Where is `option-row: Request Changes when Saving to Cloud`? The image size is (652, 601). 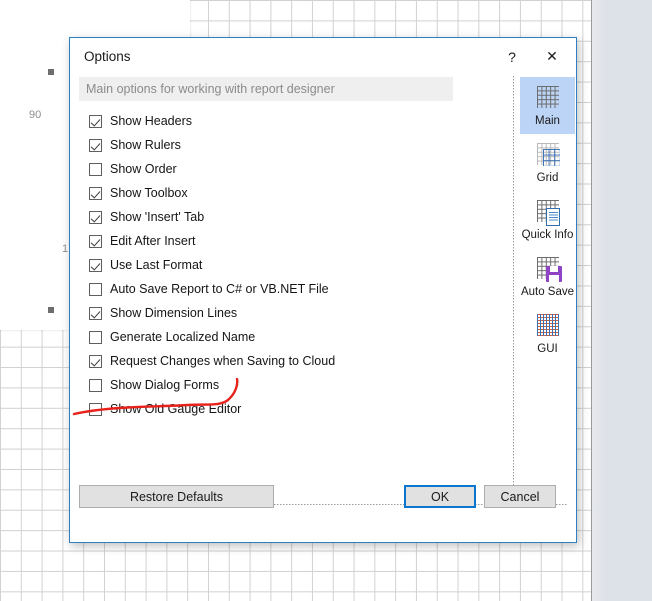 option-row: Request Changes when Saving to Cloud is located at coordinates (274, 361).